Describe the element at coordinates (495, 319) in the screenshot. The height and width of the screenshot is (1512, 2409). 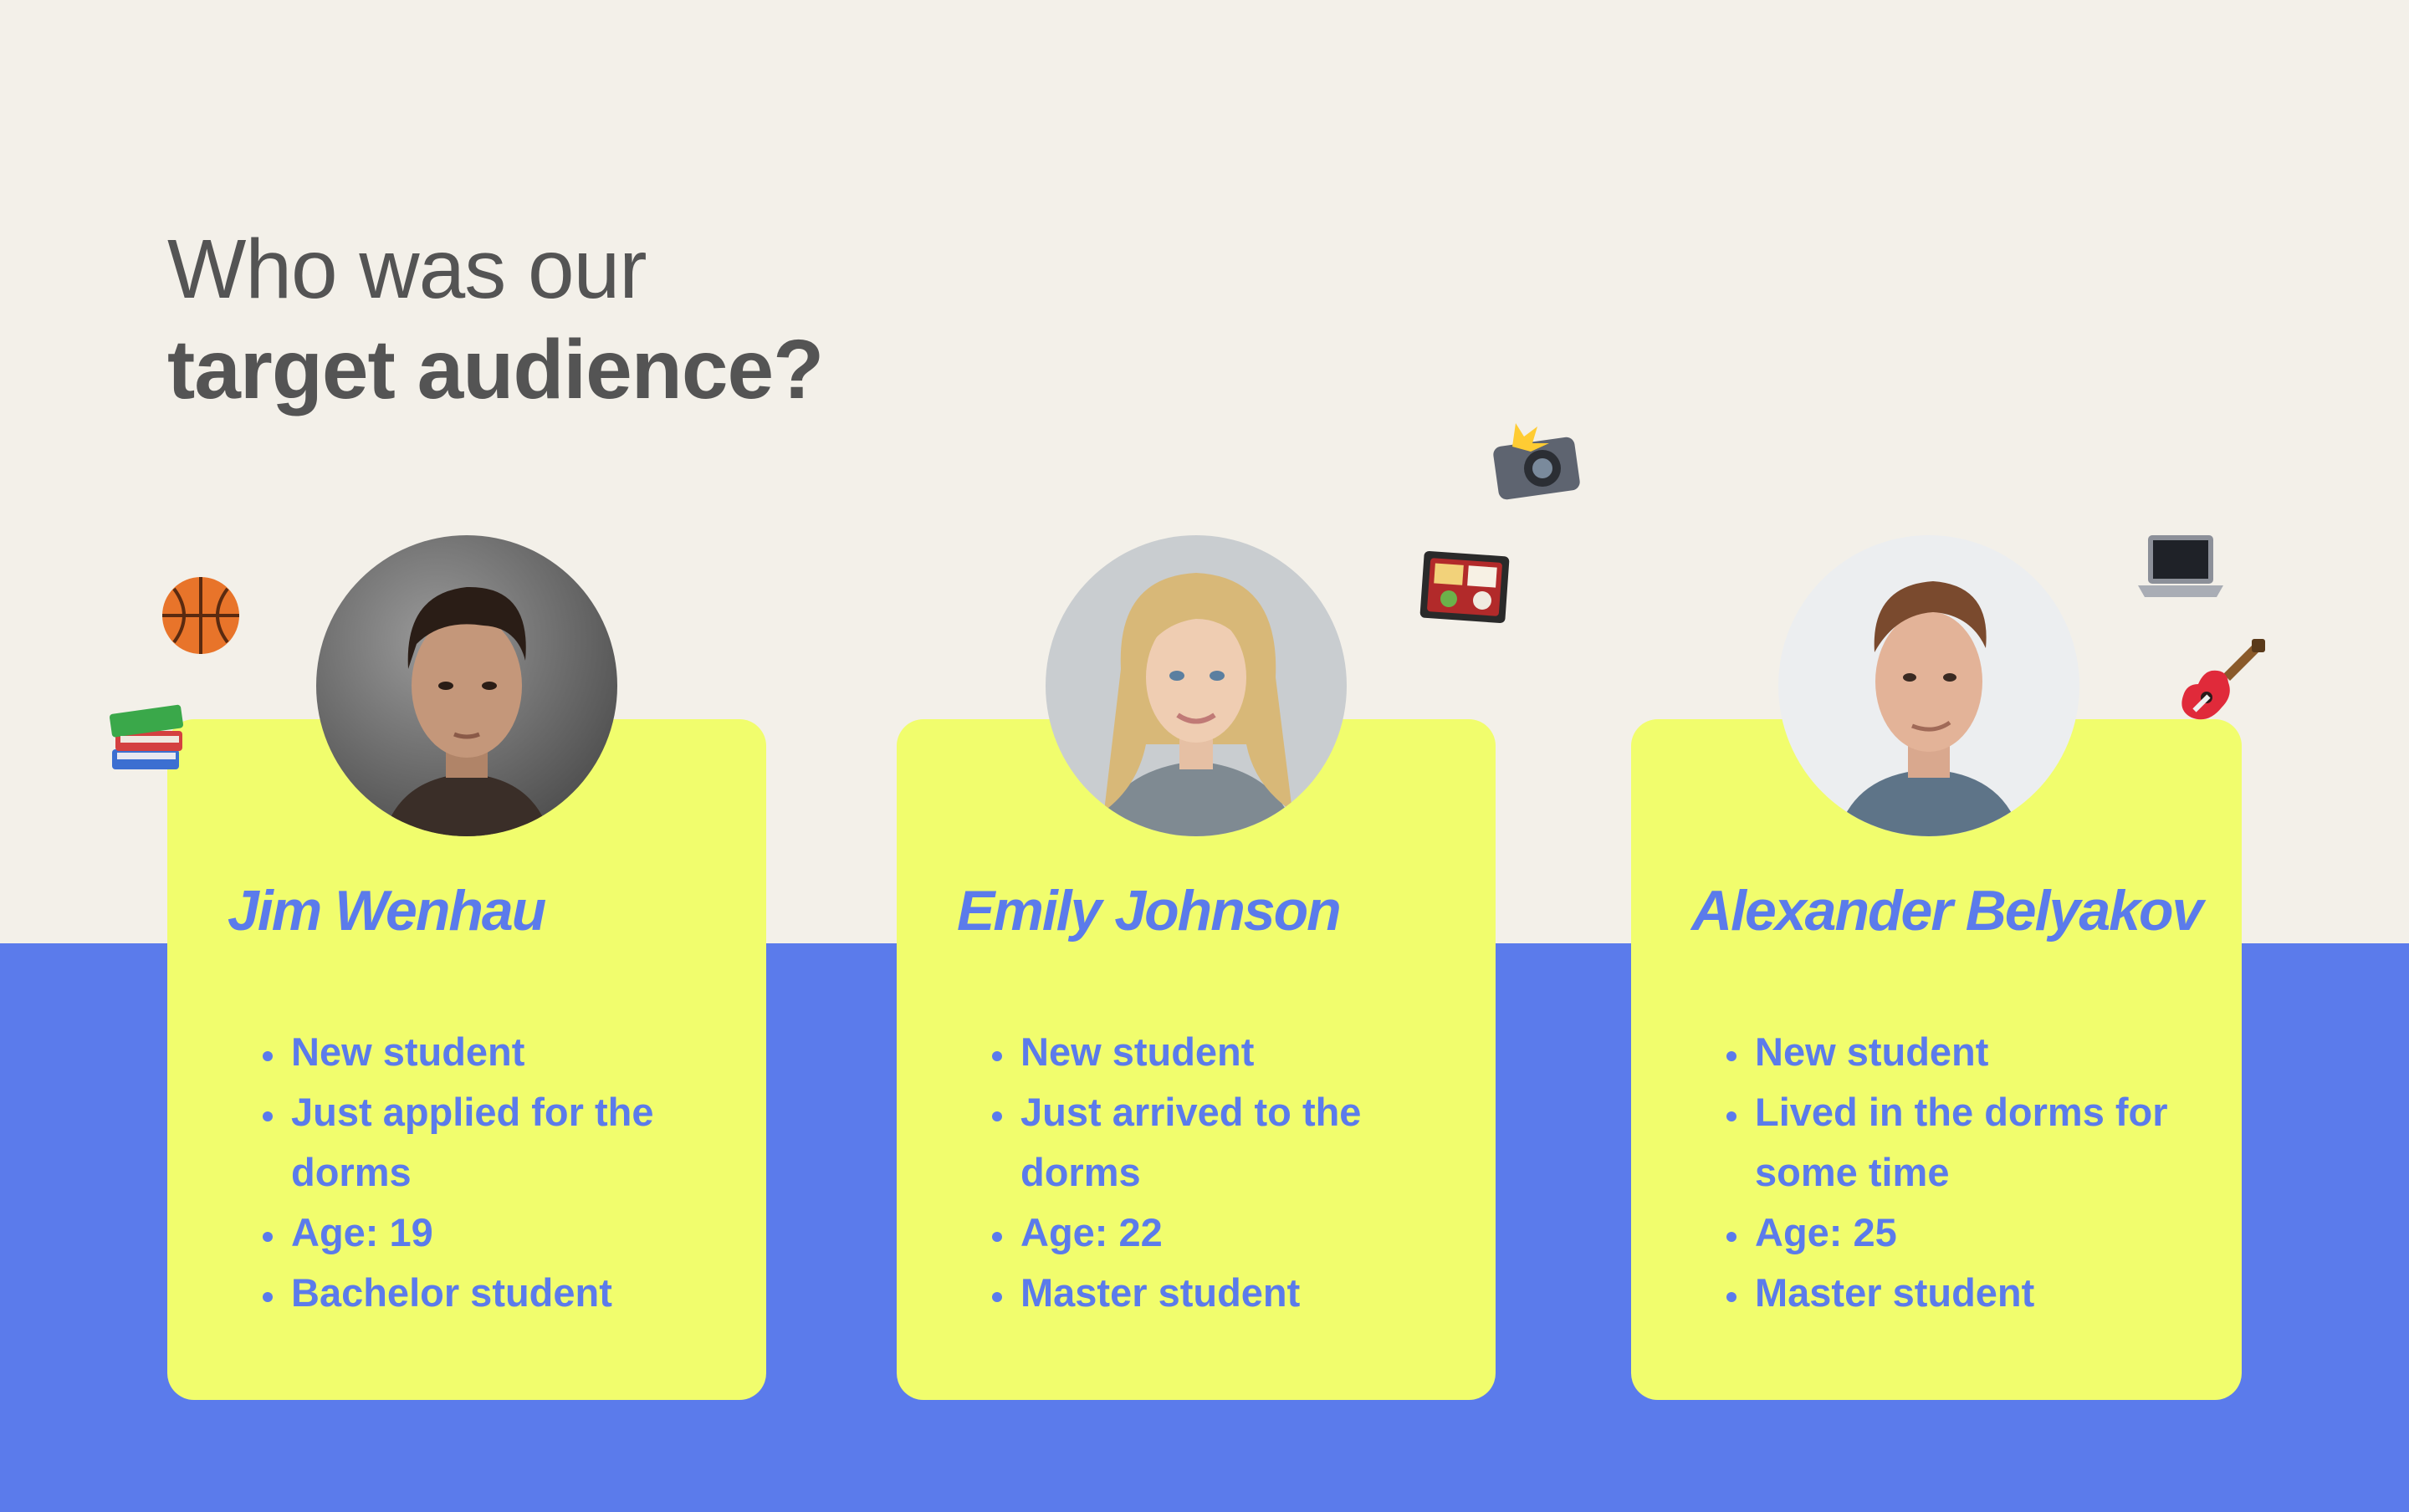
I see `page-title: Who was our target audience?` at that location.